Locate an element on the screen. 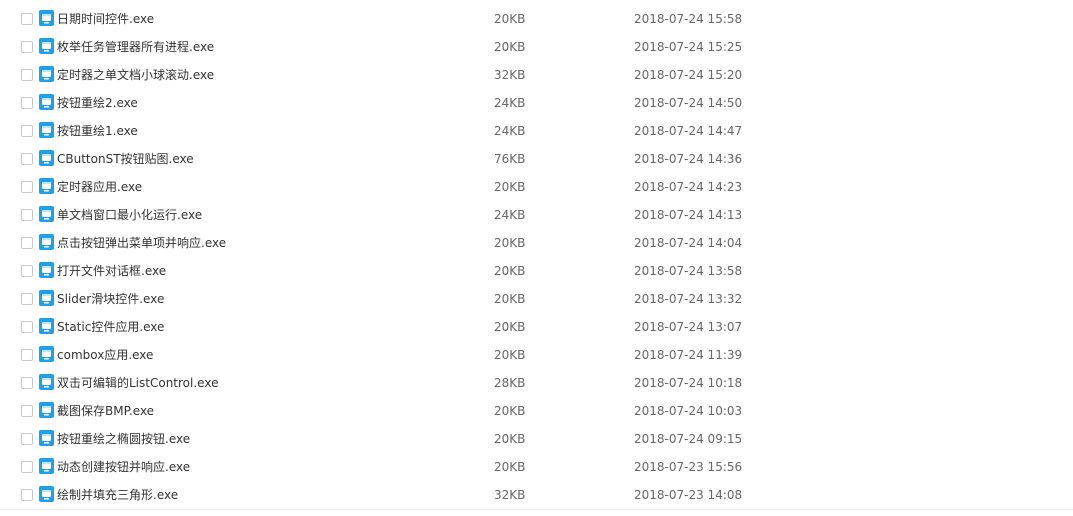 Image resolution: width=1073 pixels, height=516 pixels. file-name-link: 打开文件对话框.exe is located at coordinates (111, 271).